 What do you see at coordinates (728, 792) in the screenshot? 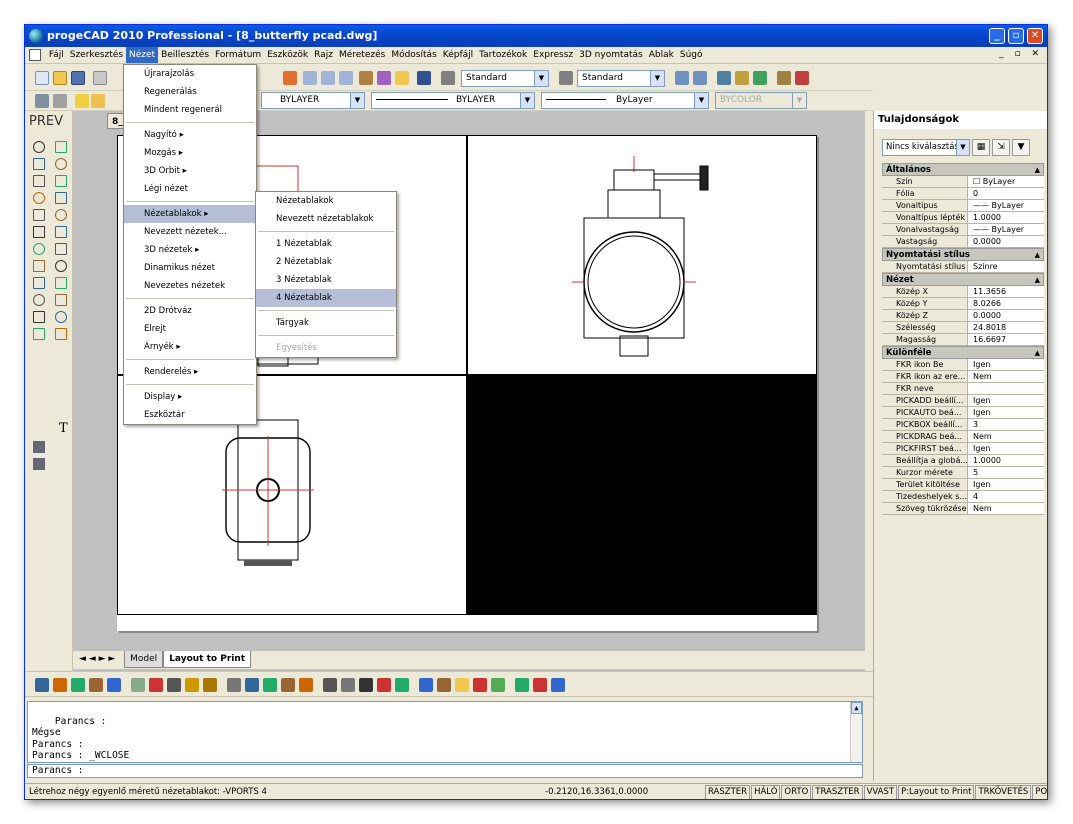
I see `status-toggle-raszter: RASZTER` at bounding box center [728, 792].